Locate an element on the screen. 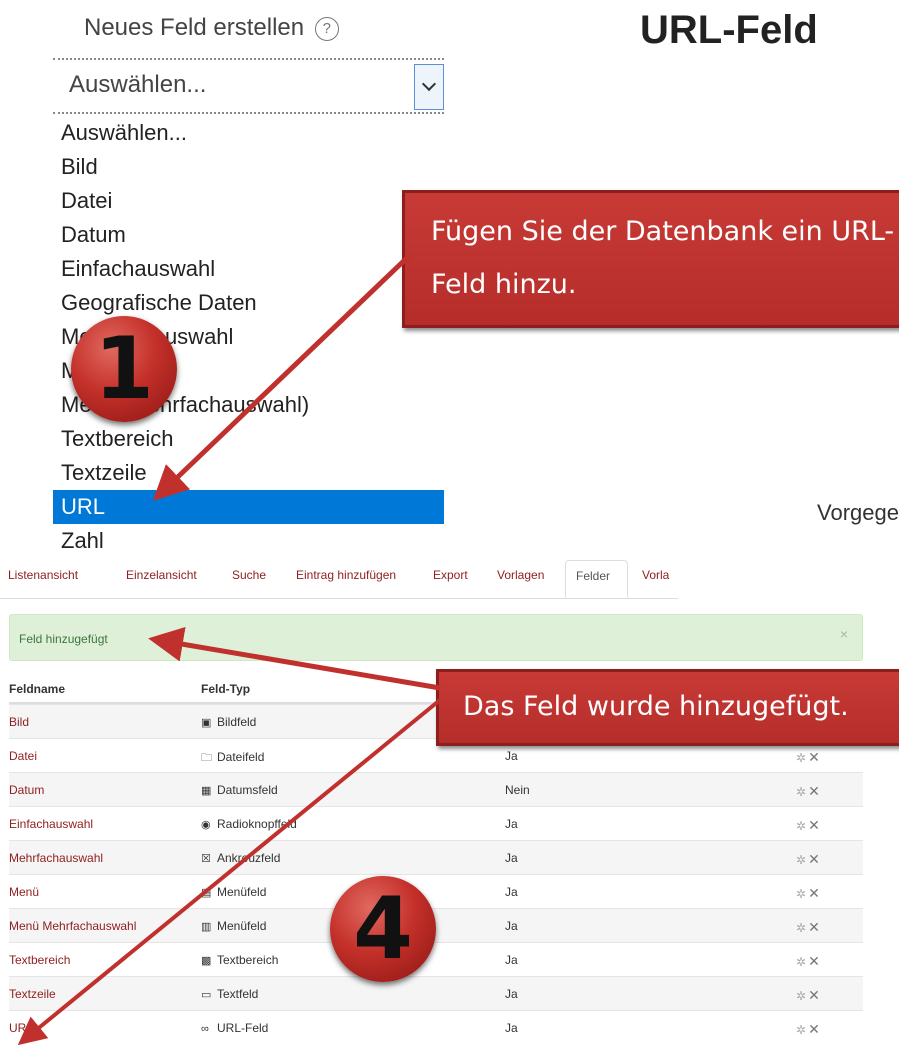  menu-icon: ▤ is located at coordinates (206, 893).